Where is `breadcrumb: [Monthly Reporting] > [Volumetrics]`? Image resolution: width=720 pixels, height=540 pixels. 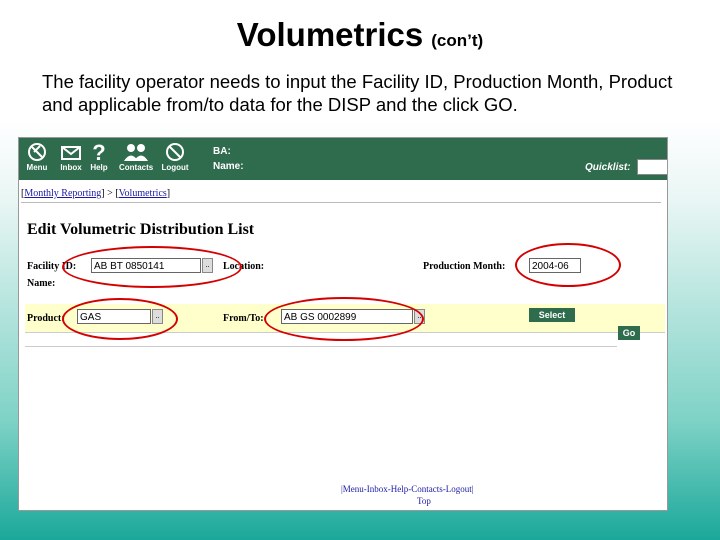
breadcrumb: [Monthly Reporting] > [Volumetrics] is located at coordinates (96, 193).